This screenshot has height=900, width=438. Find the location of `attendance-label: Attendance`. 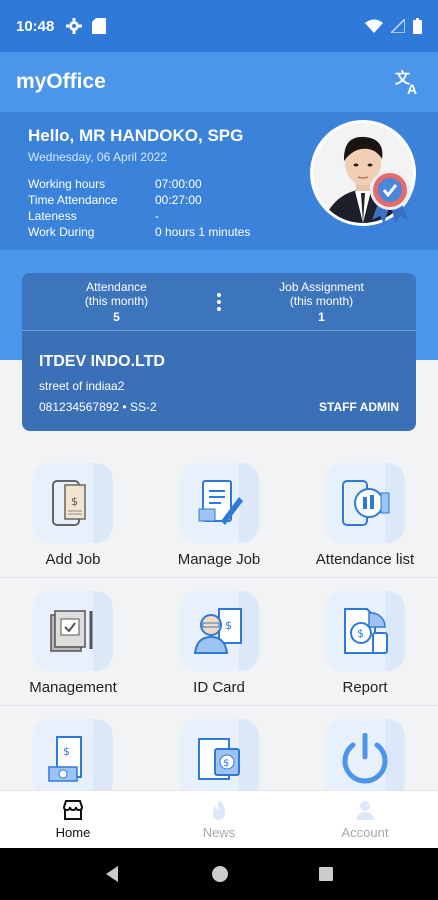

attendance-label: Attendance is located at coordinates (116, 286).